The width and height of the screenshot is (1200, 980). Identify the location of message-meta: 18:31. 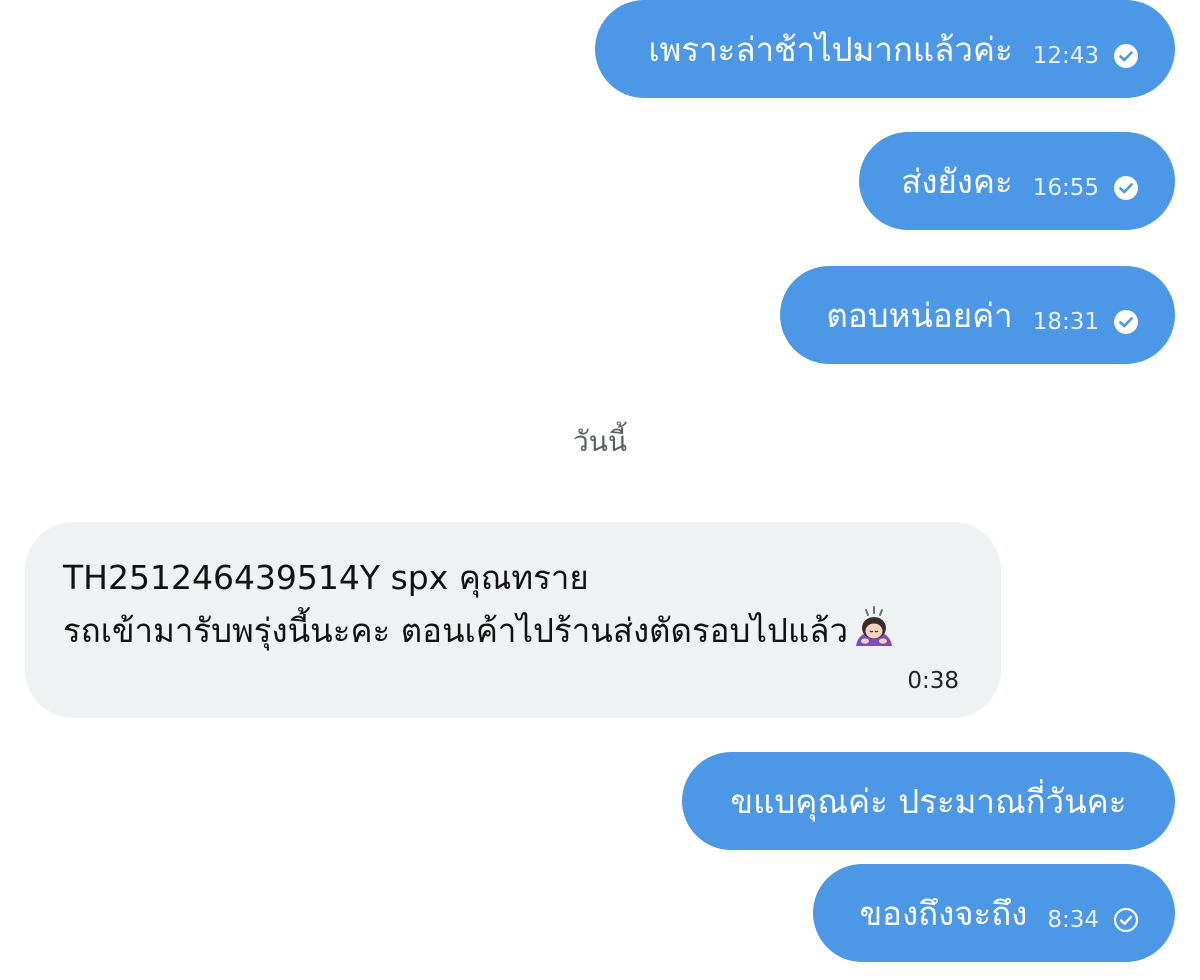
(1086, 322).